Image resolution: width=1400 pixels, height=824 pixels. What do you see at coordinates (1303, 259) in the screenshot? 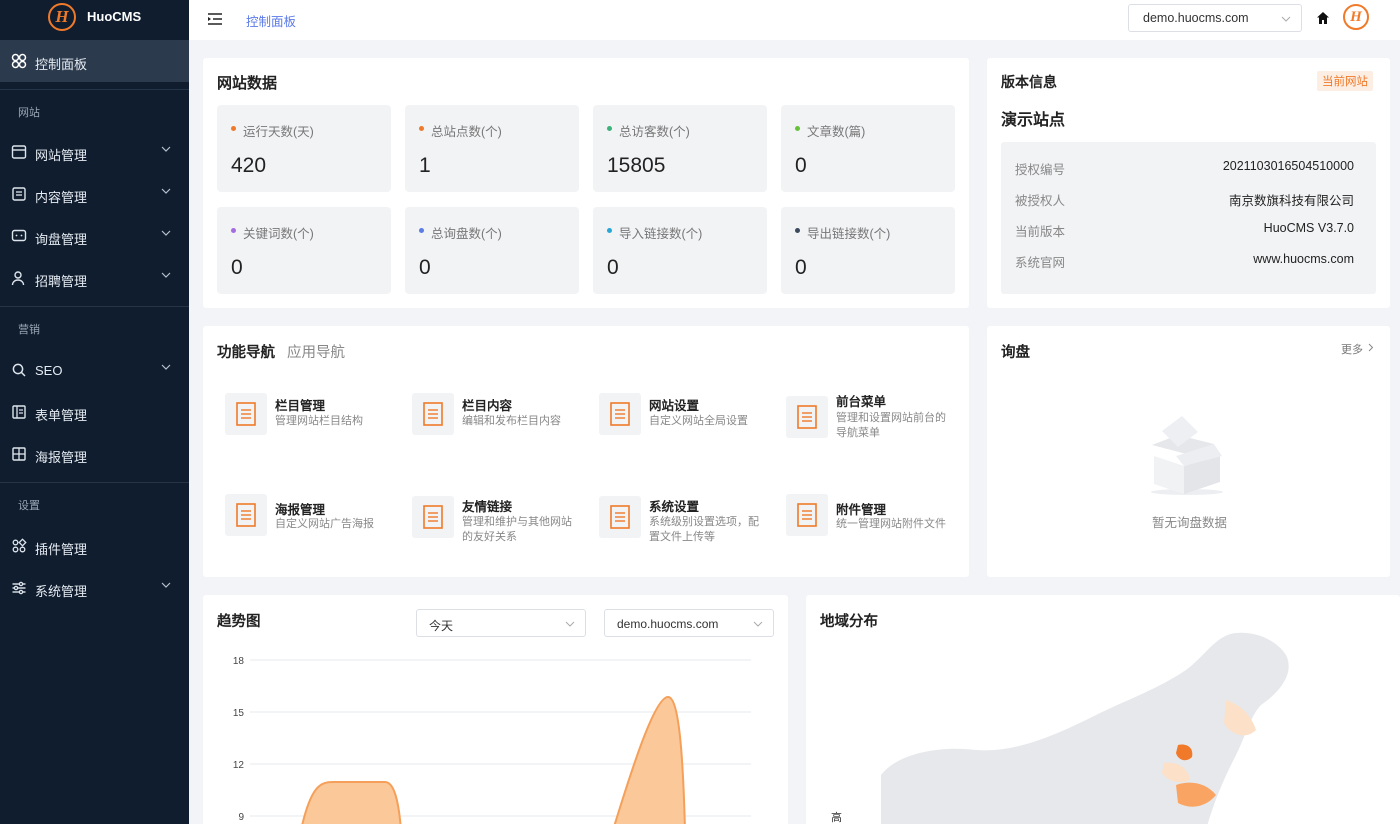
I see `info-value: www.huocms.com` at bounding box center [1303, 259].